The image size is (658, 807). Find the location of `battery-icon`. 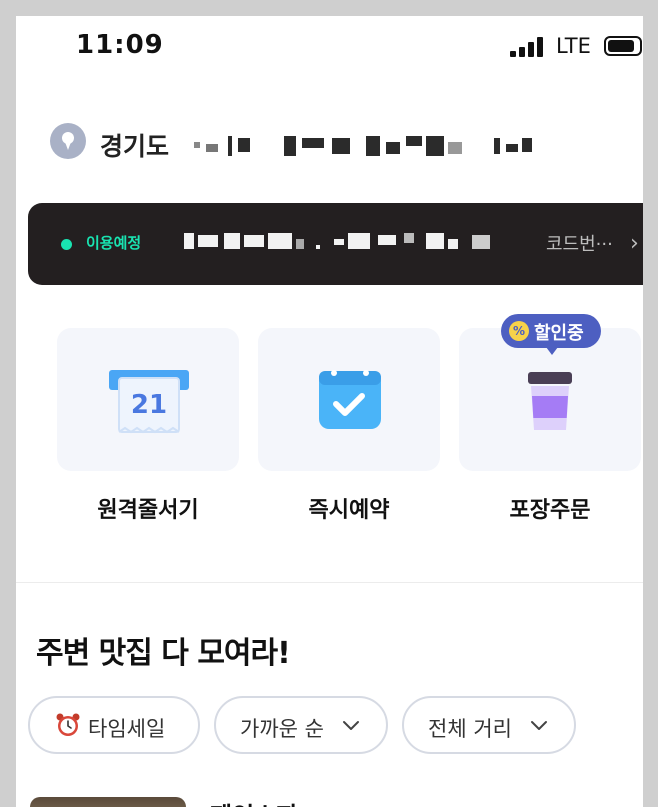

battery-icon is located at coordinates (623, 46).